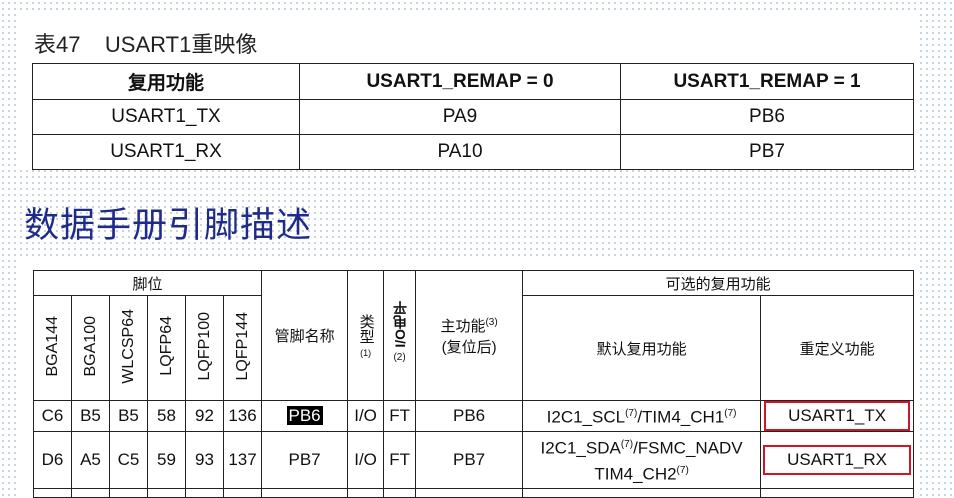  I want to click on main-func-cell: PB7, so click(469, 460).